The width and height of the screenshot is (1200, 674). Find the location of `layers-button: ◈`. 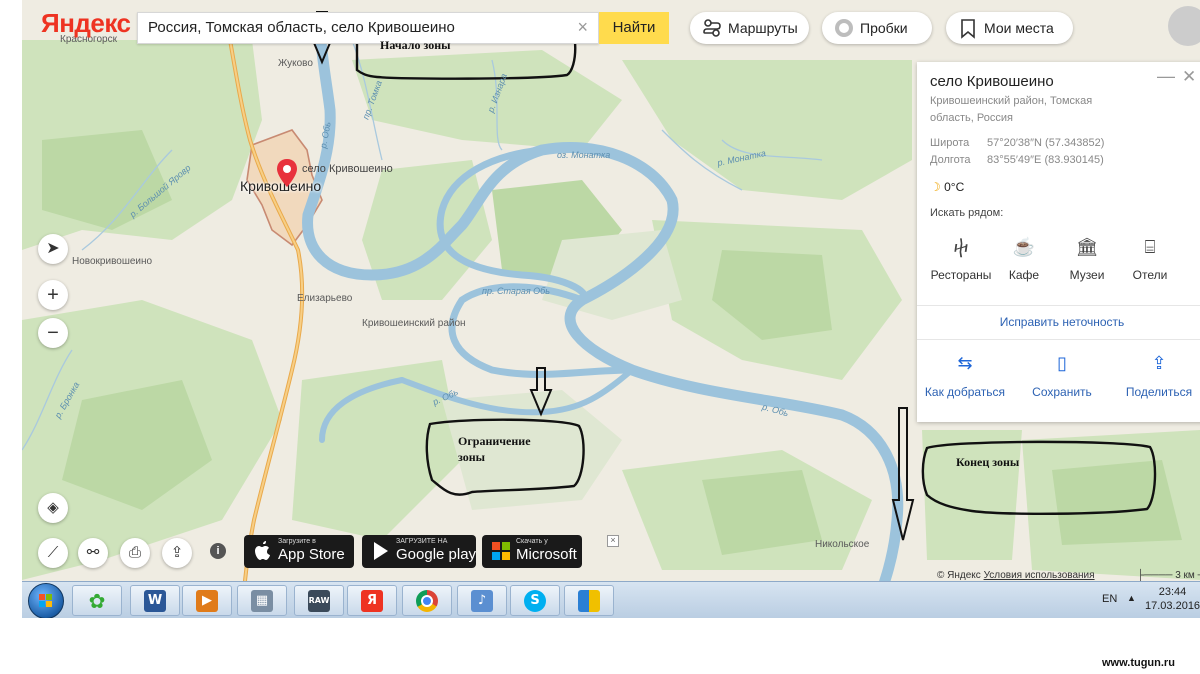

layers-button: ◈ is located at coordinates (53, 508).